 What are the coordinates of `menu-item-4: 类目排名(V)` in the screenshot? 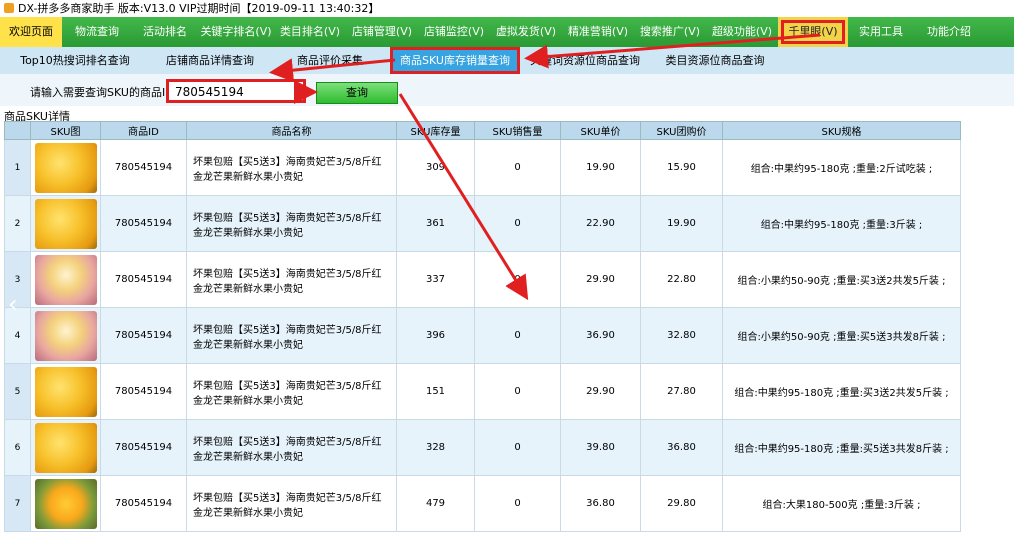 It's located at (310, 32).